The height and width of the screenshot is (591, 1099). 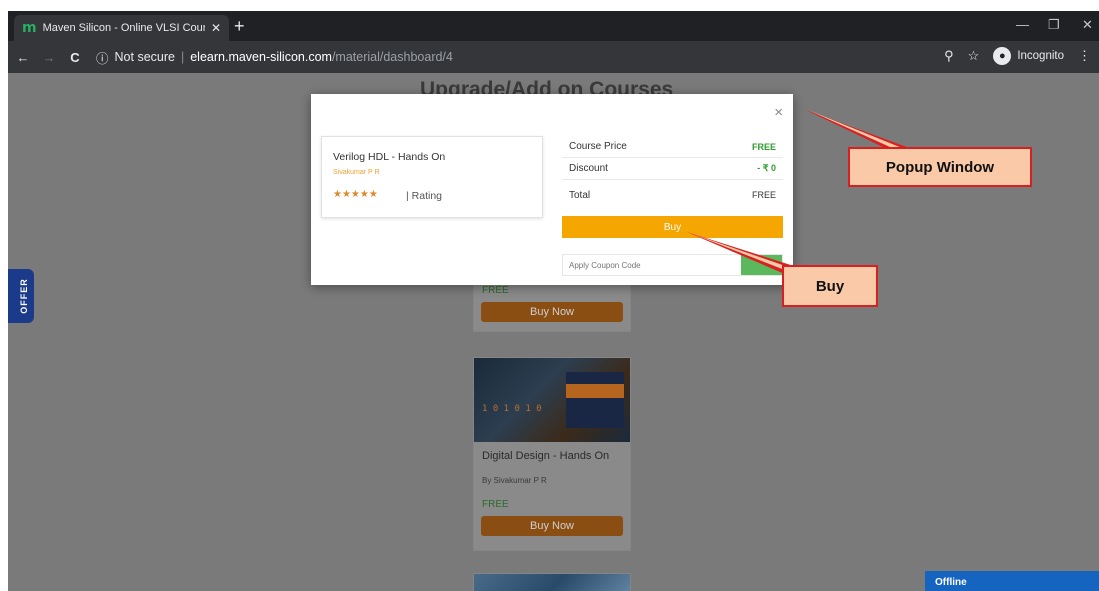 I want to click on buy-callout-label: Buy, so click(x=830, y=286).